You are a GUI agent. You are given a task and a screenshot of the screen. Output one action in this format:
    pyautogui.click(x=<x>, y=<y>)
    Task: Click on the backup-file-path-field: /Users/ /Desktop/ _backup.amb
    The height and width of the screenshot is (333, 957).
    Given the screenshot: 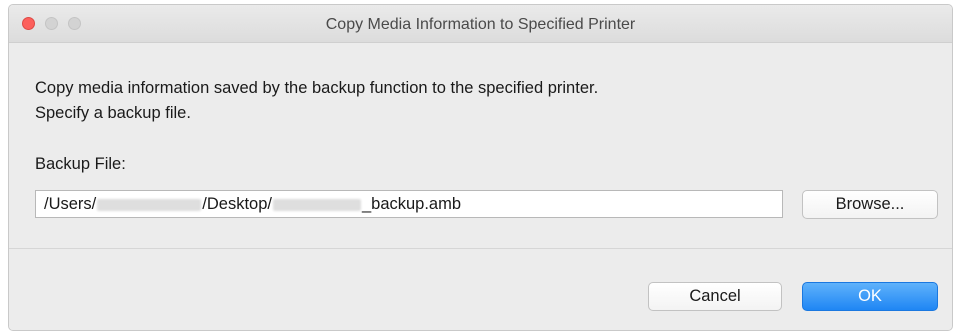 What is the action you would take?
    pyautogui.click(x=409, y=204)
    